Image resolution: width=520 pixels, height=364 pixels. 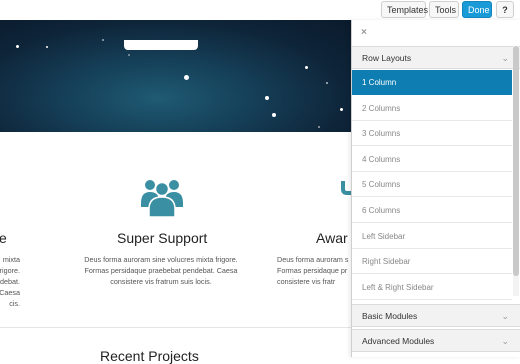 I want to click on templates-button: Templates, so click(x=404, y=9).